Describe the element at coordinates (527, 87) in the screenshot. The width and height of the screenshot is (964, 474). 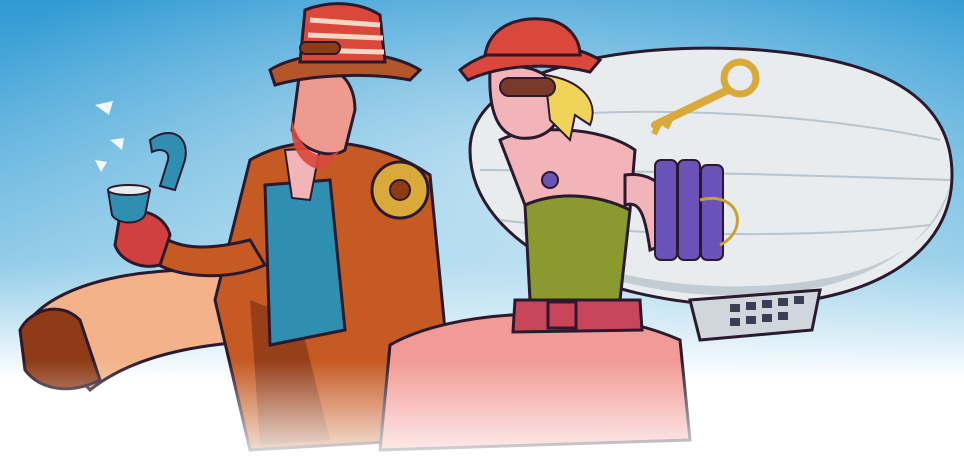
I see `goggles` at that location.